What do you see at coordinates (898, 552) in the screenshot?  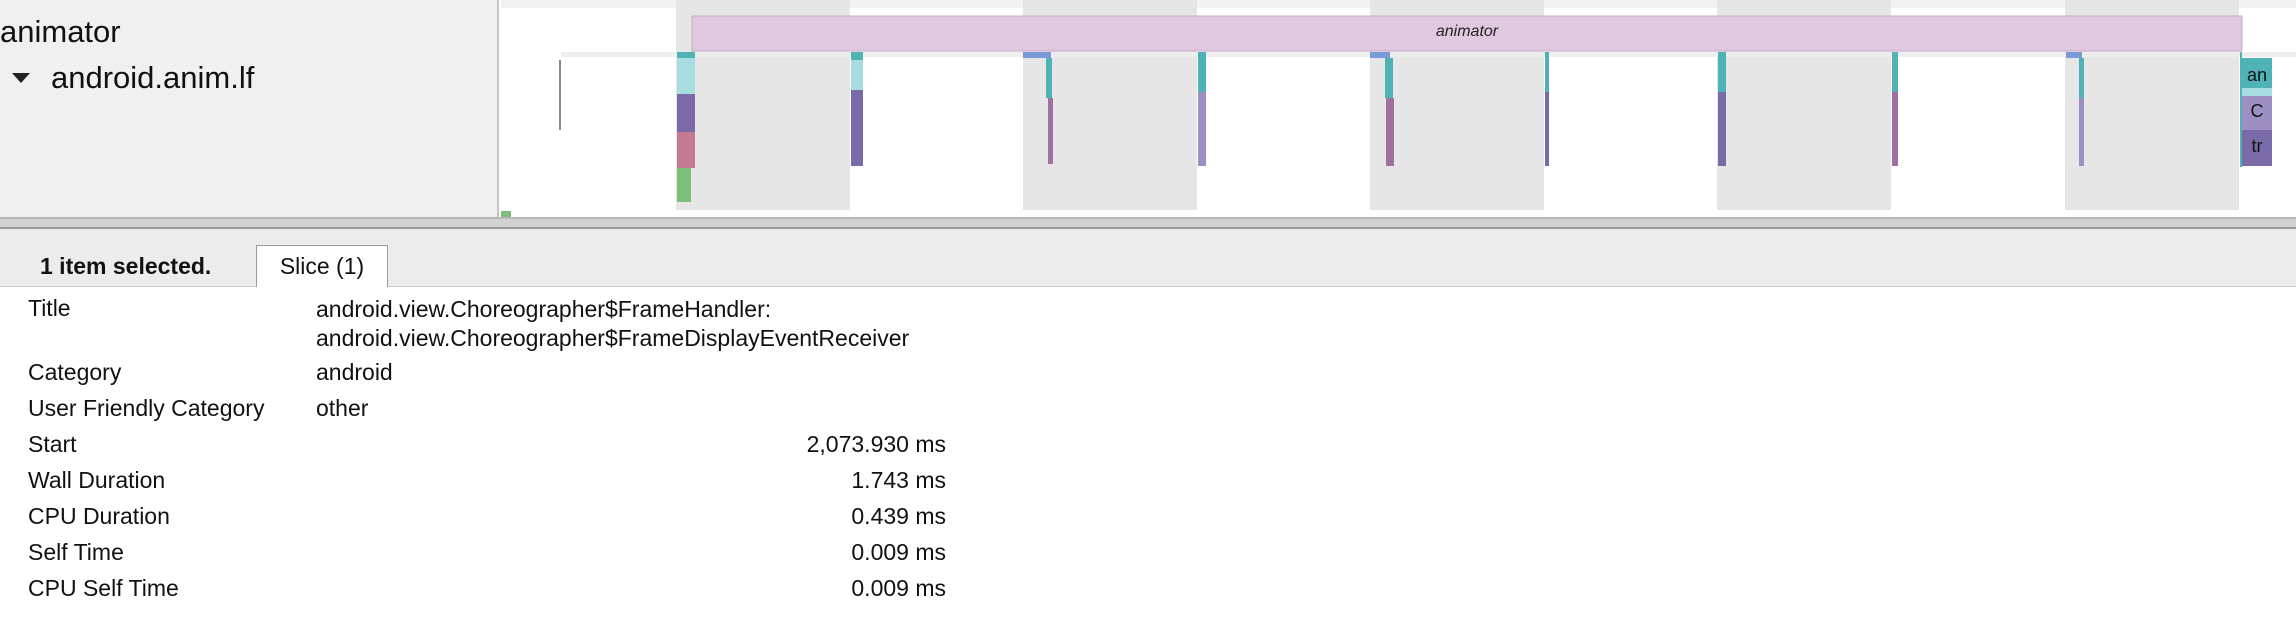 I see `detail-value-self-time: 0.009 ms` at bounding box center [898, 552].